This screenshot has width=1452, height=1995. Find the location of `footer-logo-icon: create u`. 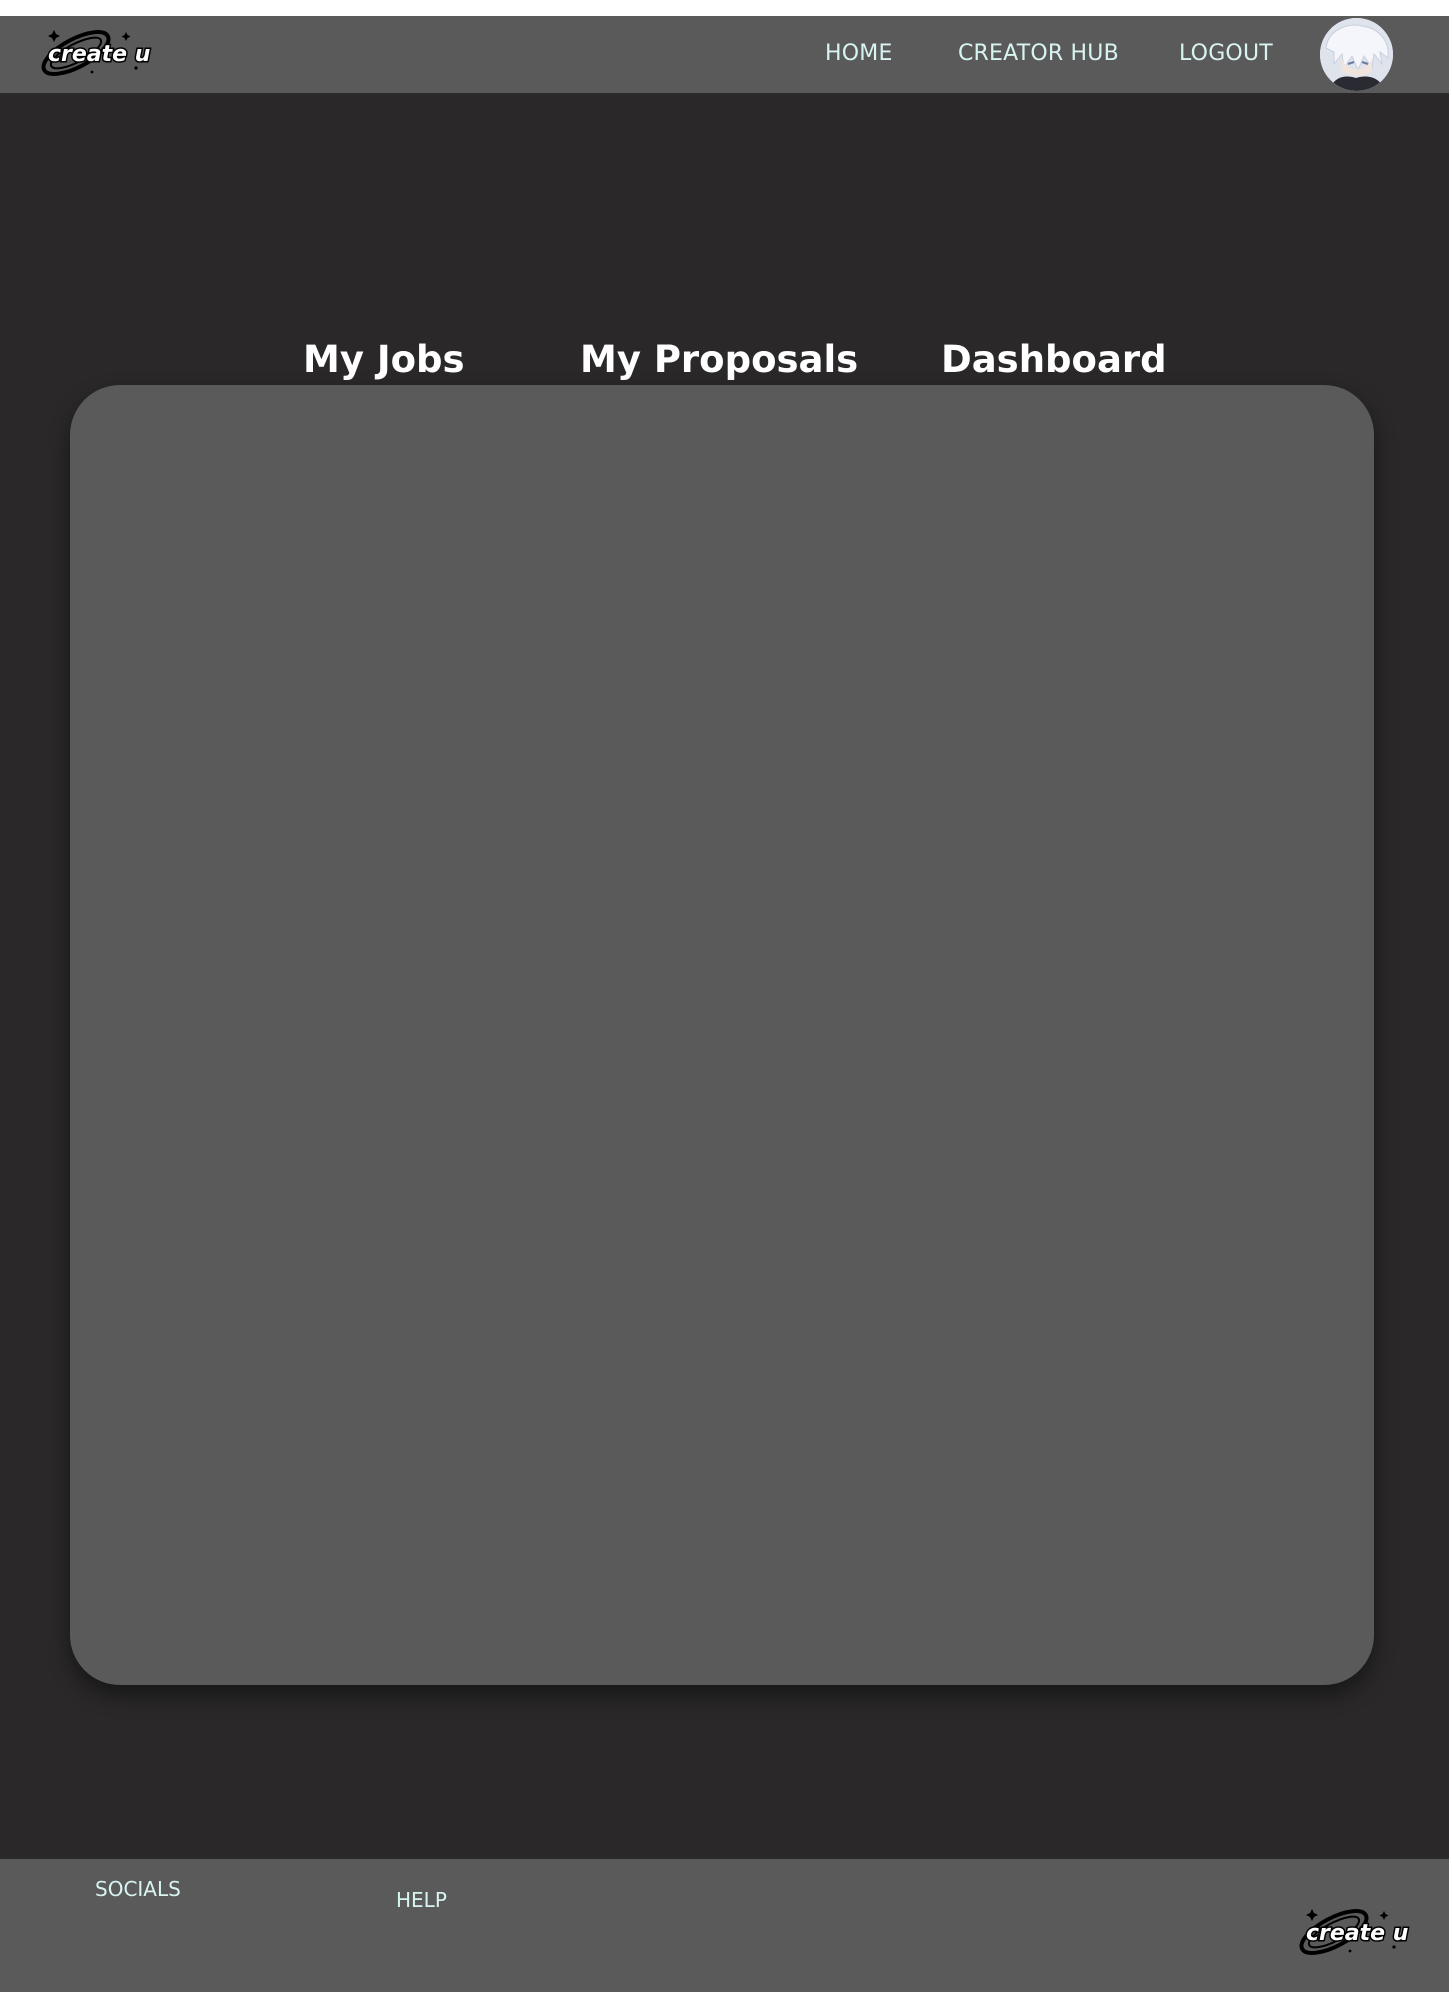

footer-logo-icon: create u is located at coordinates (1356, 1932).